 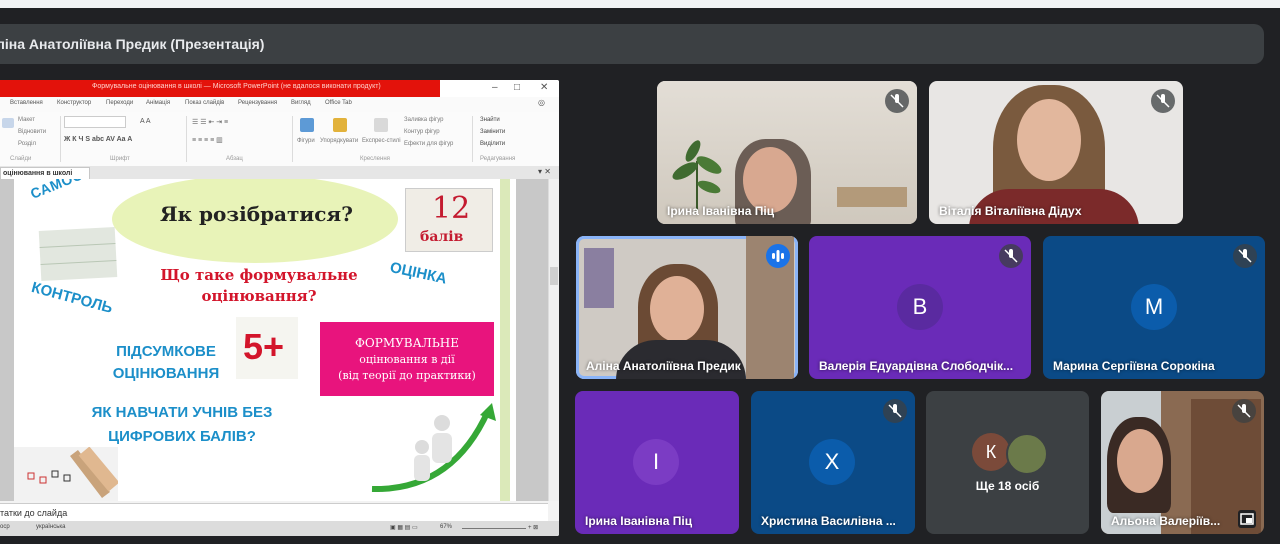 What do you see at coordinates (544, 171) in the screenshot?
I see `tab-menu-icon: ▾ ✕` at bounding box center [544, 171].